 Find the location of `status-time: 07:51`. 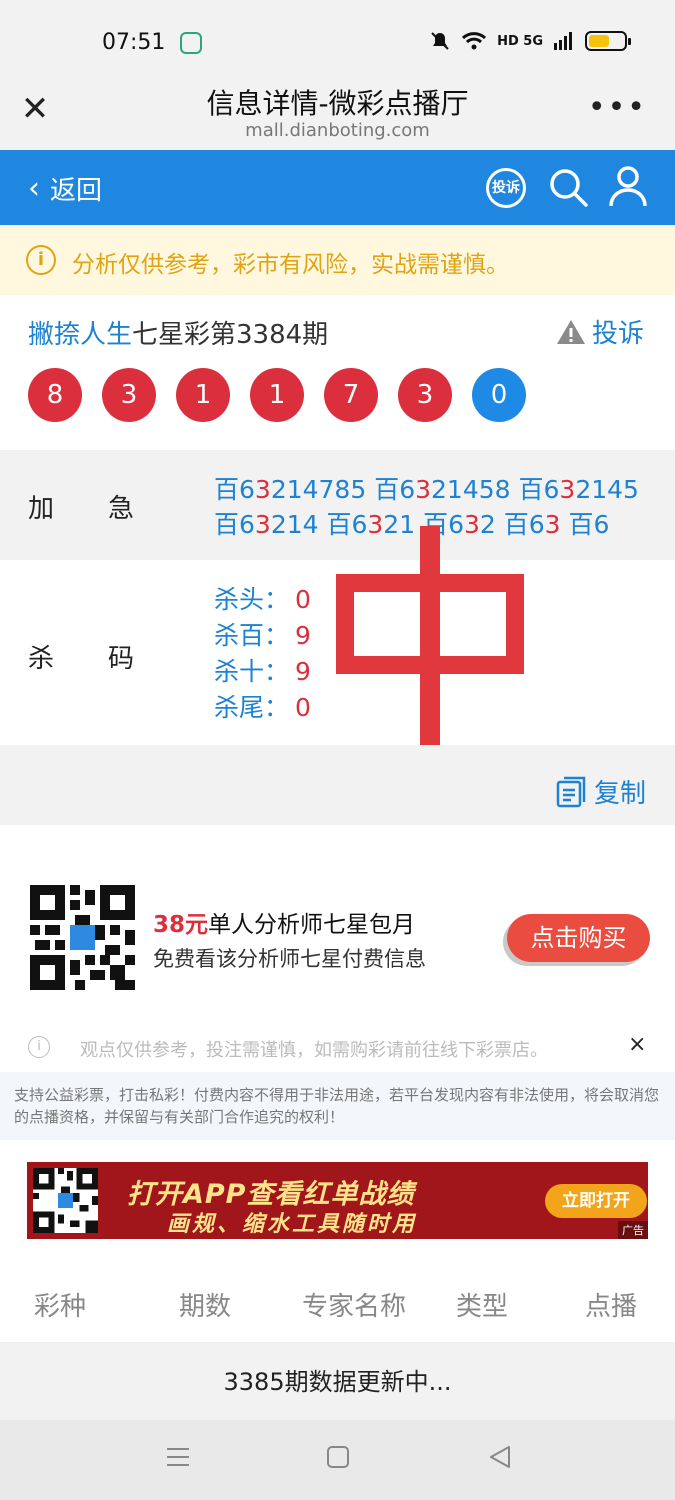

status-time: 07:51 is located at coordinates (134, 42).